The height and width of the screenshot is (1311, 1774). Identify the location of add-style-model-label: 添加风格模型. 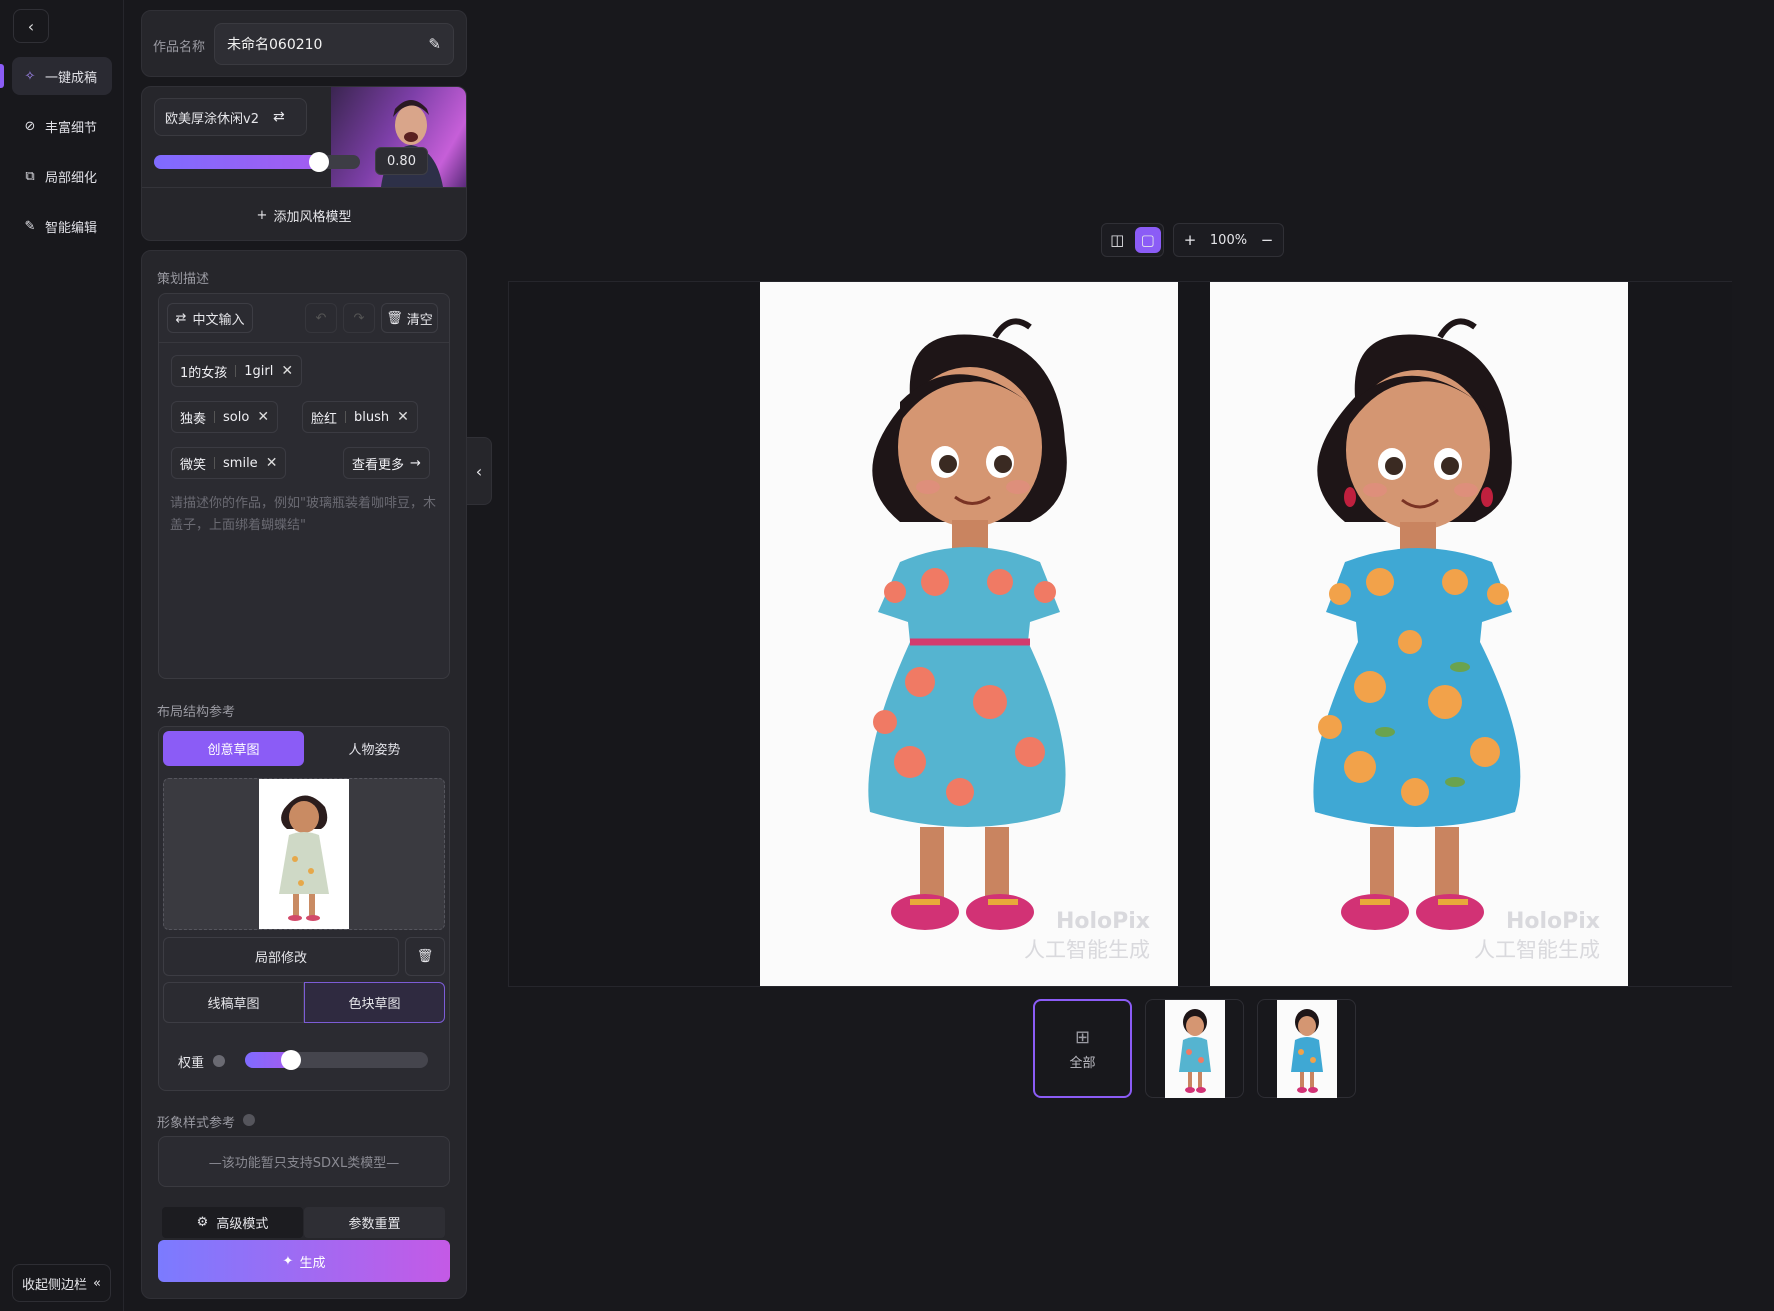
(312, 217).